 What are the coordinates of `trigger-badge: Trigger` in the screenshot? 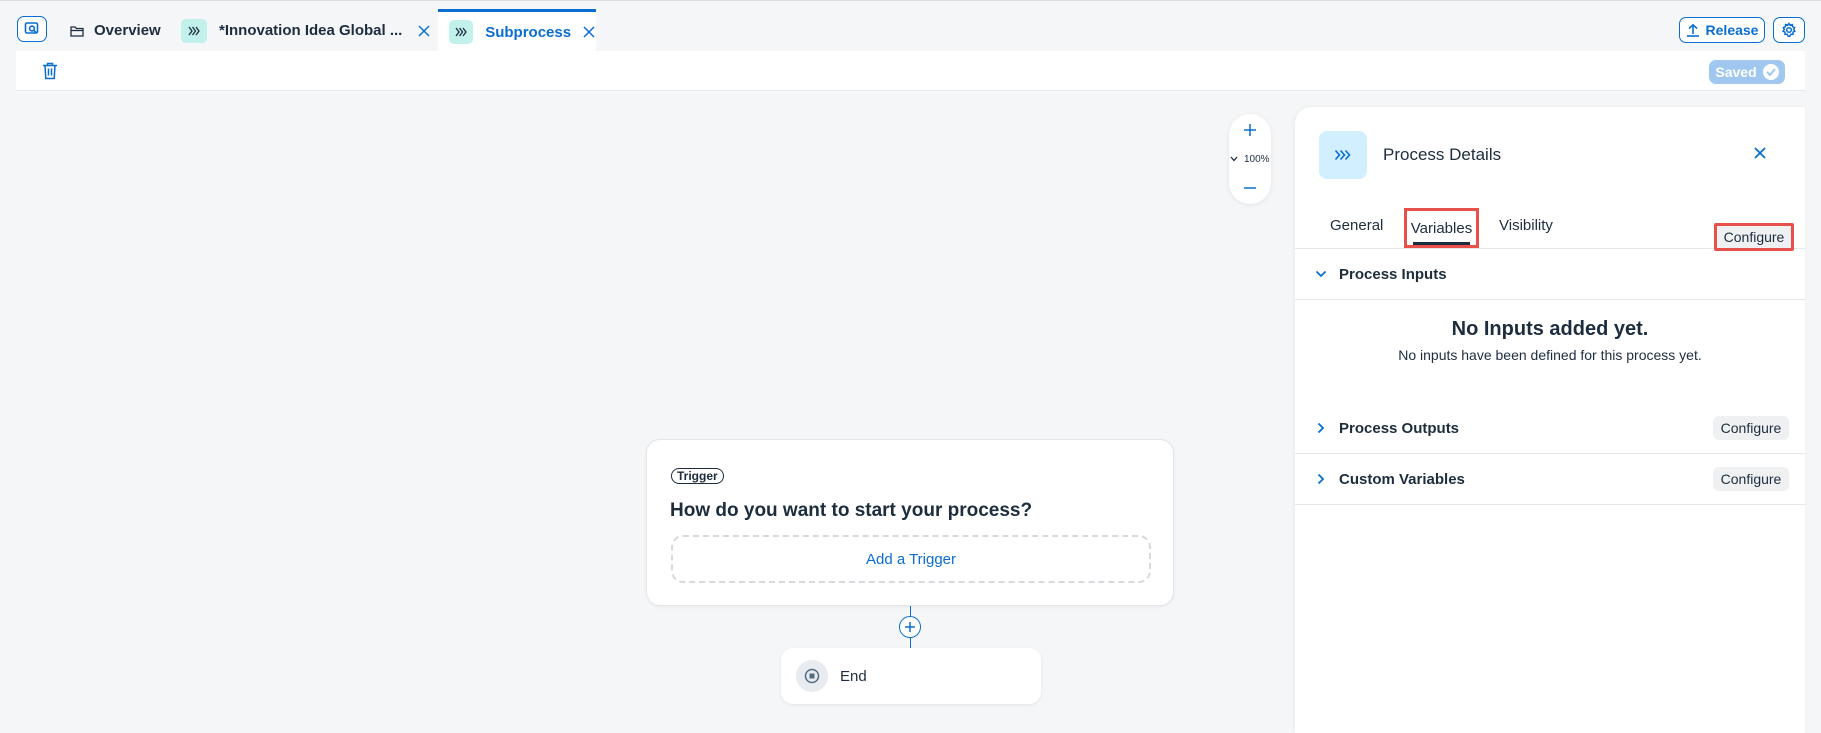 It's located at (697, 476).